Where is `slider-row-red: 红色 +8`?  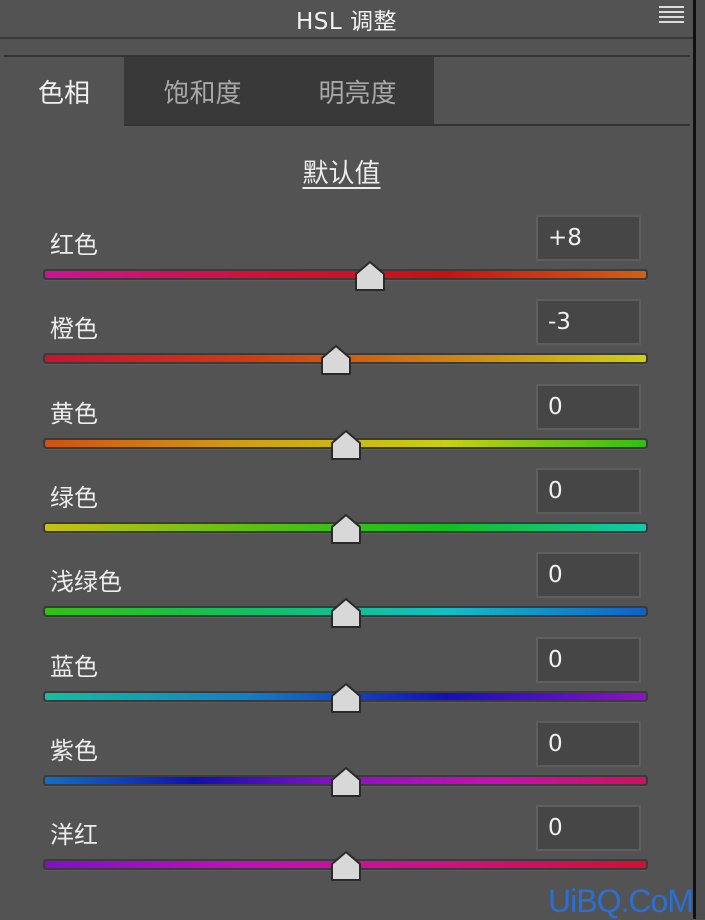 slider-row-red: 红色 +8 is located at coordinates (346, 257).